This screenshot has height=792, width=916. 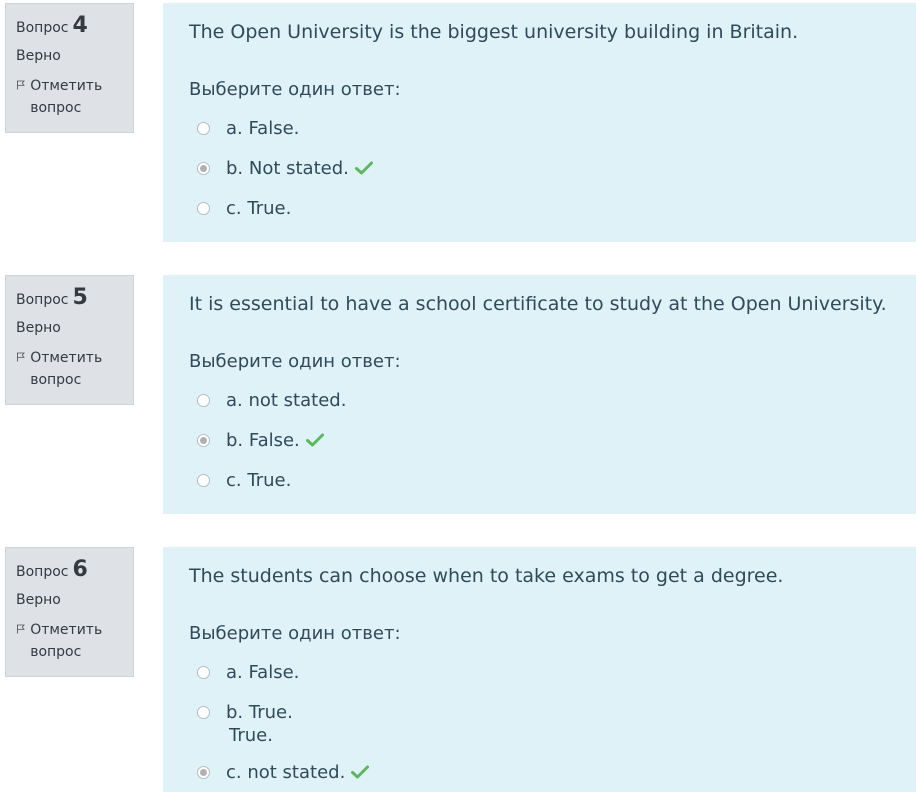 I want to click on question-info-panel: Вопрос 5 Верно Отметить вопрос, so click(x=69, y=340).